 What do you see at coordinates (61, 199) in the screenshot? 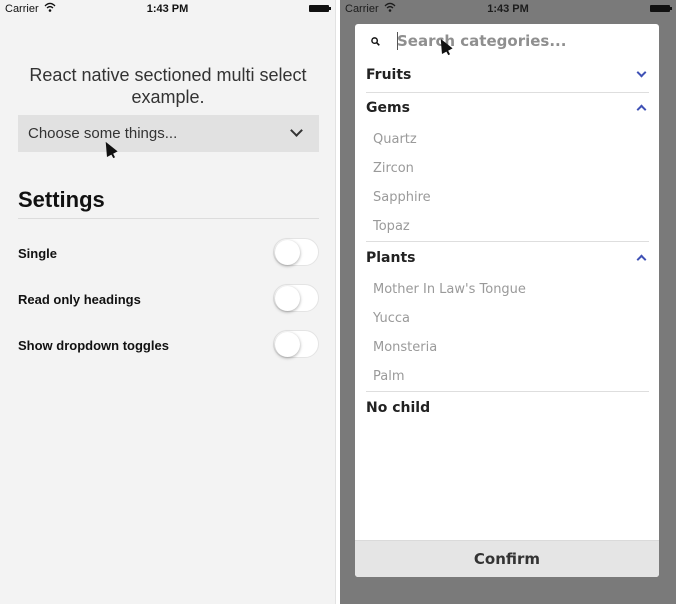
I see `settings-heading: Settings` at bounding box center [61, 199].